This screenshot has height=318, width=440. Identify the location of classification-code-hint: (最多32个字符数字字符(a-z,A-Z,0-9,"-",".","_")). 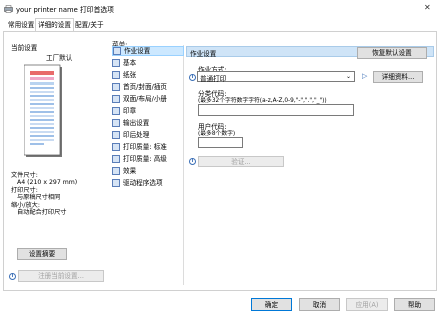
(262, 101).